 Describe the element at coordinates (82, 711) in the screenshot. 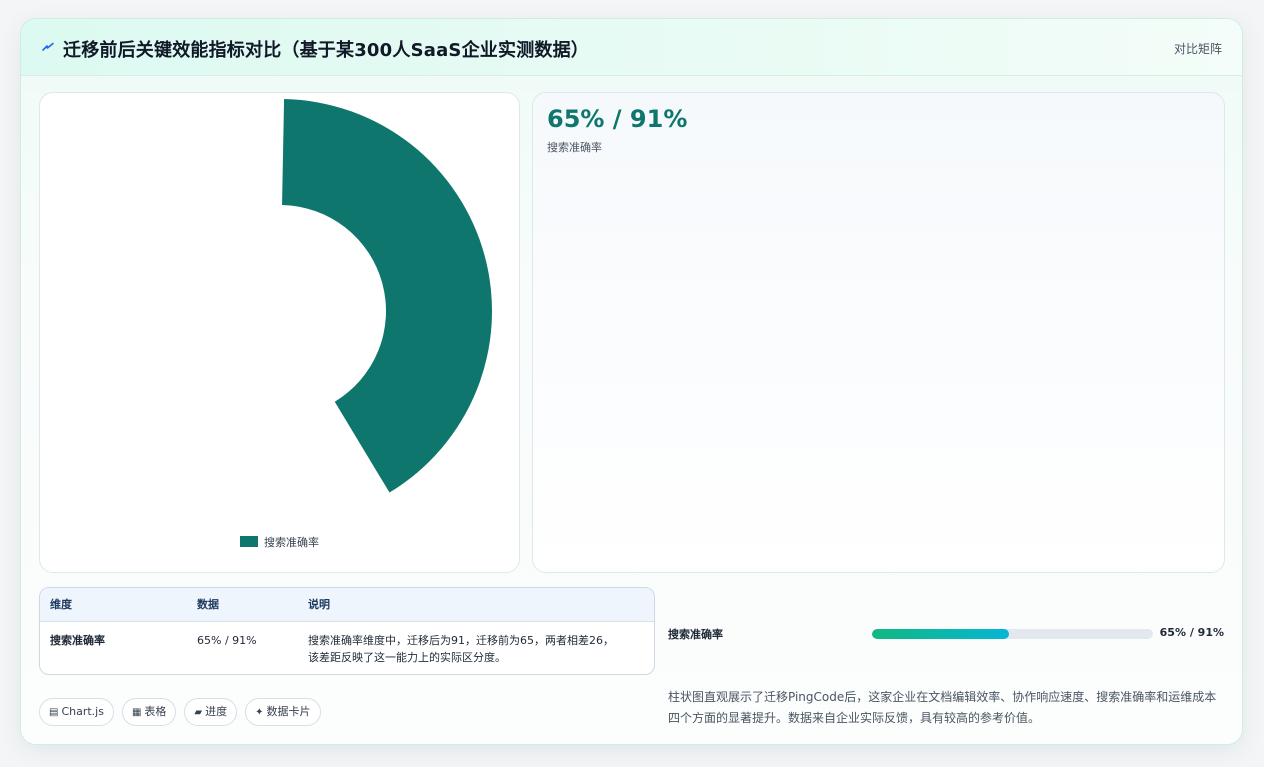

I see `chip-label: Chart.js` at that location.